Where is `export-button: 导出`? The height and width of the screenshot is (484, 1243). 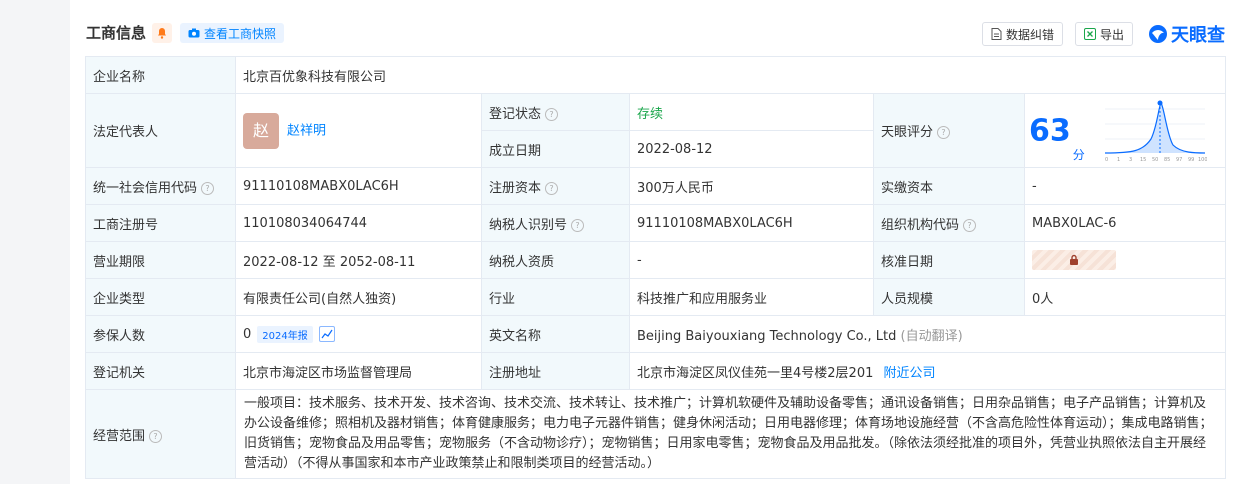
export-button: 导出 is located at coordinates (1104, 34).